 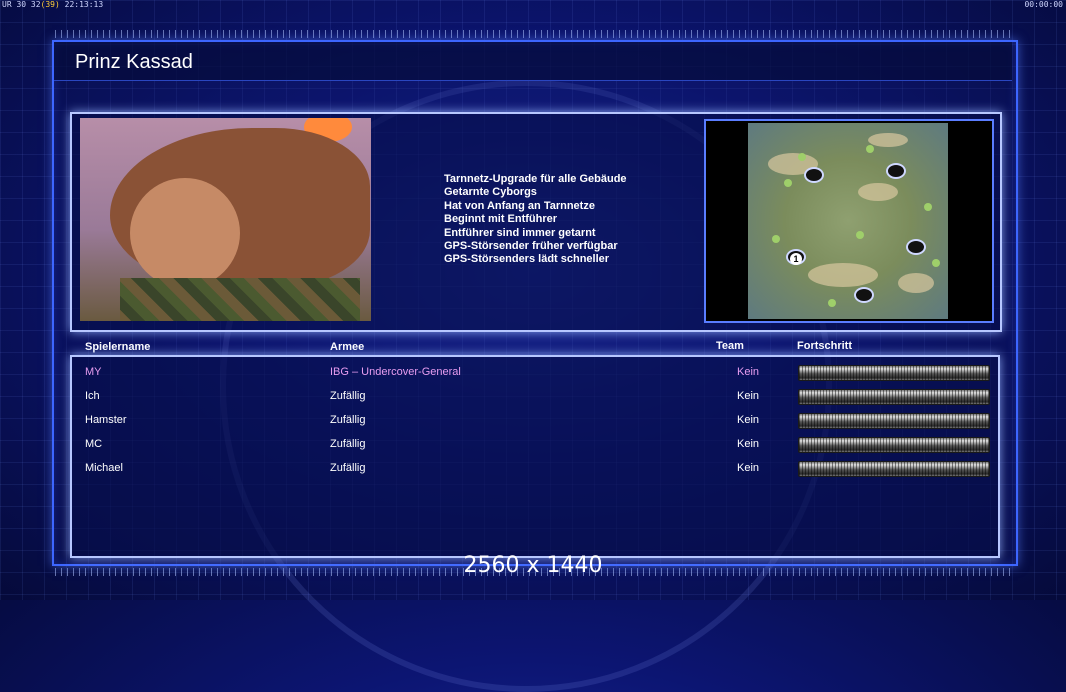 What do you see at coordinates (533, 399) in the screenshot?
I see `player-row: Ich Zufällig Kein` at bounding box center [533, 399].